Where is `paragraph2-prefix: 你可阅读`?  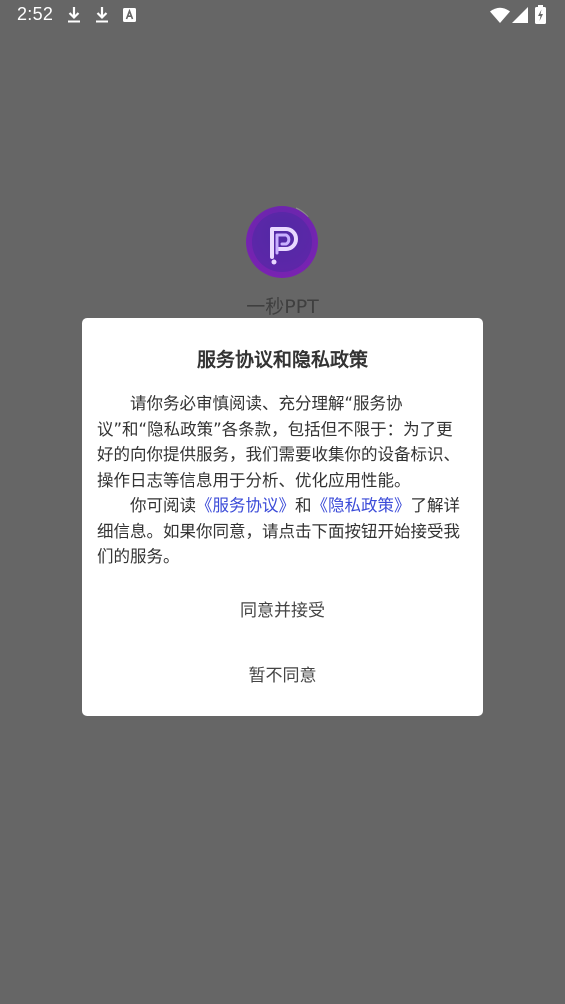
paragraph2-prefix: 你可阅读 is located at coordinates (163, 505).